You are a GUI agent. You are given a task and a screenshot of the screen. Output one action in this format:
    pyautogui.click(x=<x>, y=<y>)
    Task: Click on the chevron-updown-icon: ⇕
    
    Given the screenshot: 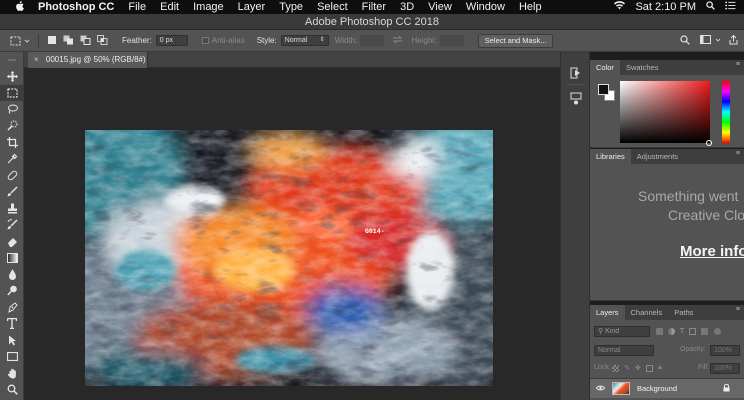 What is the action you would take?
    pyautogui.click(x=322, y=40)
    